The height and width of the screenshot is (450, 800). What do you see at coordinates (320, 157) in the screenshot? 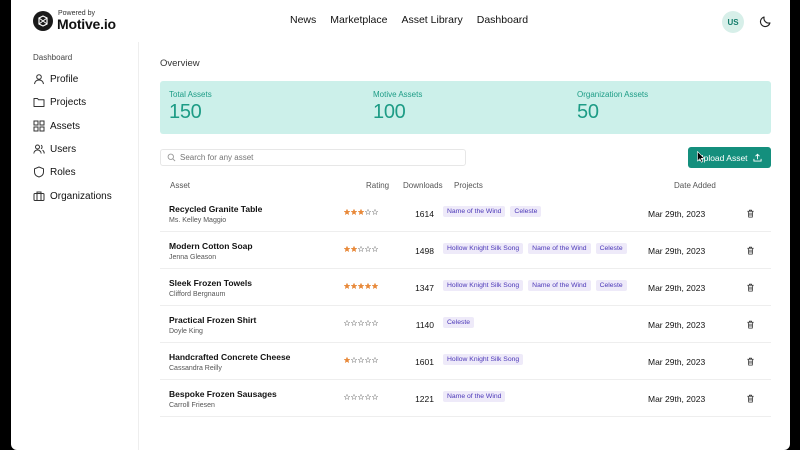
I see `search-input` at bounding box center [320, 157].